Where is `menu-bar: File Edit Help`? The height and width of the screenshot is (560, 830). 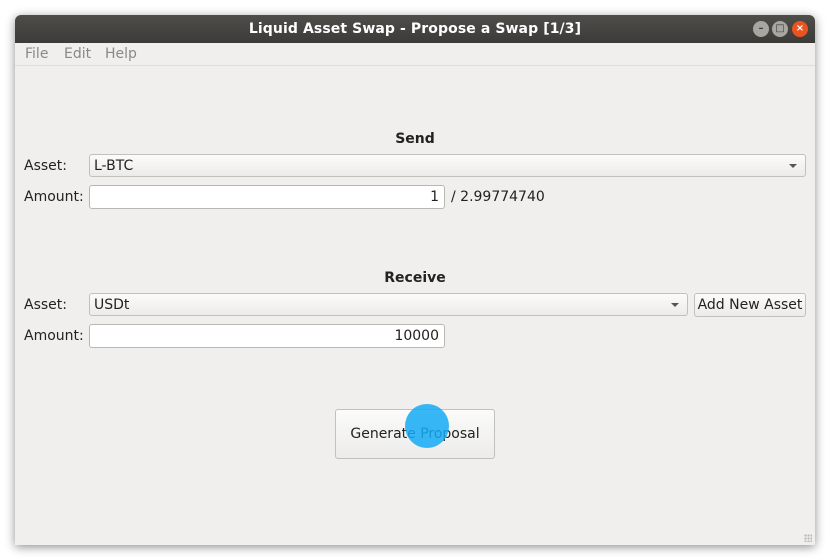
menu-bar: File Edit Help is located at coordinates (415, 54).